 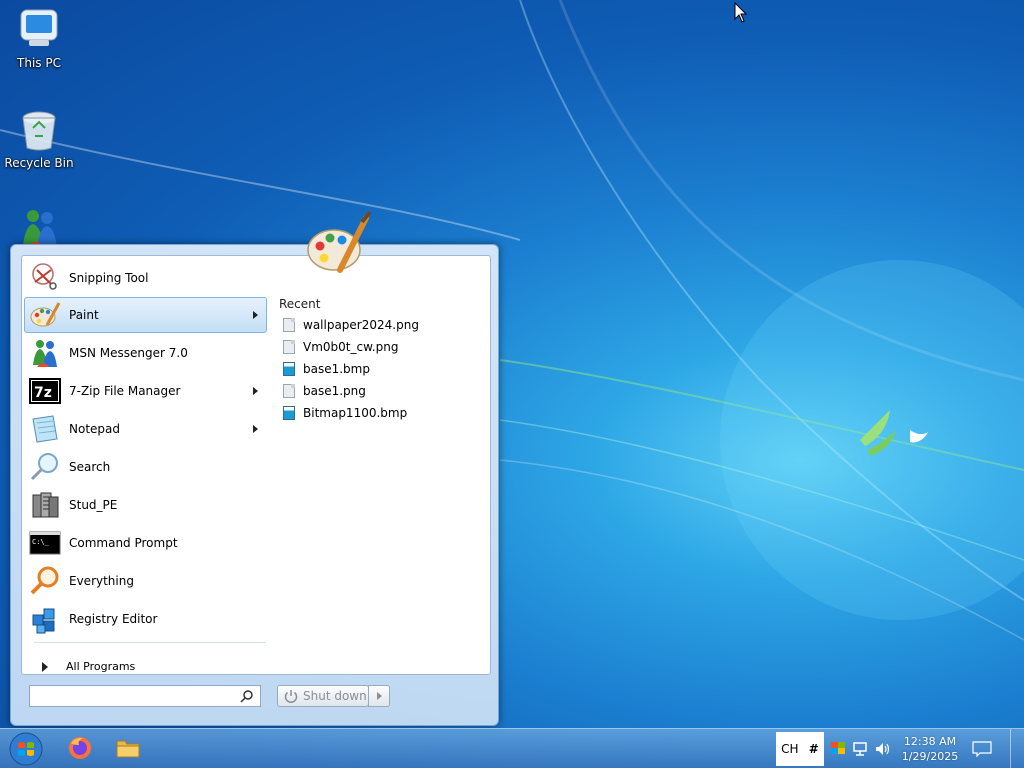 What do you see at coordinates (93, 505) in the screenshot?
I see `start-item-label: Stud_PE` at bounding box center [93, 505].